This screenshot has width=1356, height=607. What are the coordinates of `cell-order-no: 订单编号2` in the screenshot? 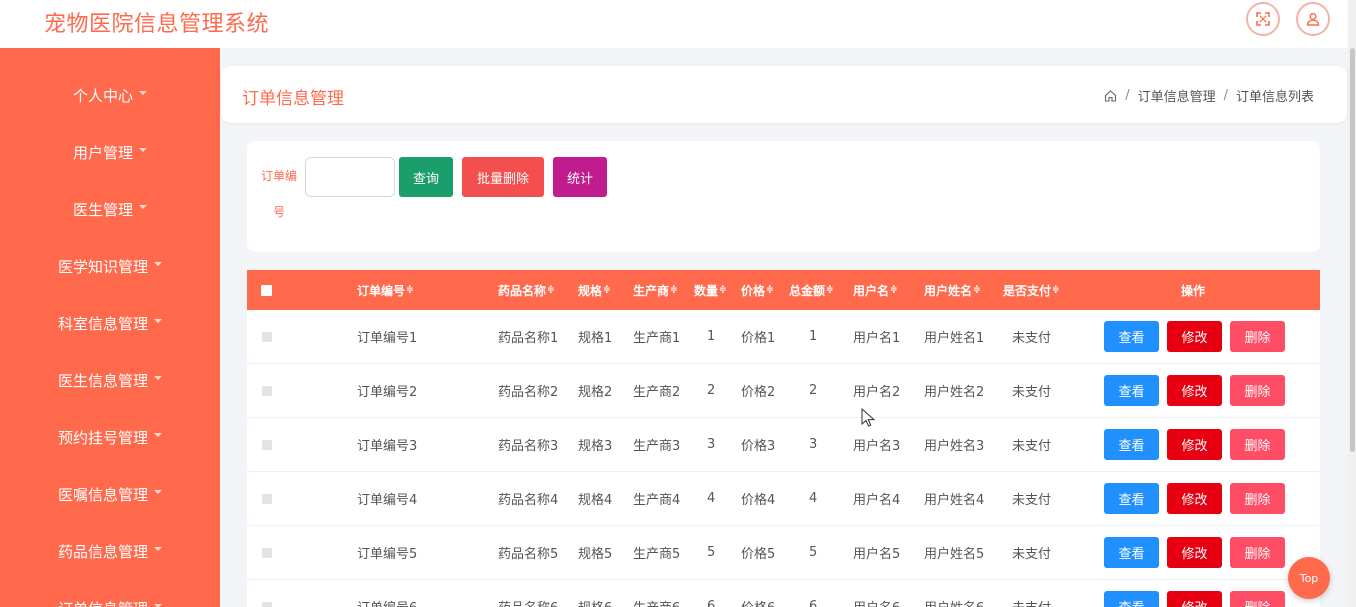 It's located at (387, 392).